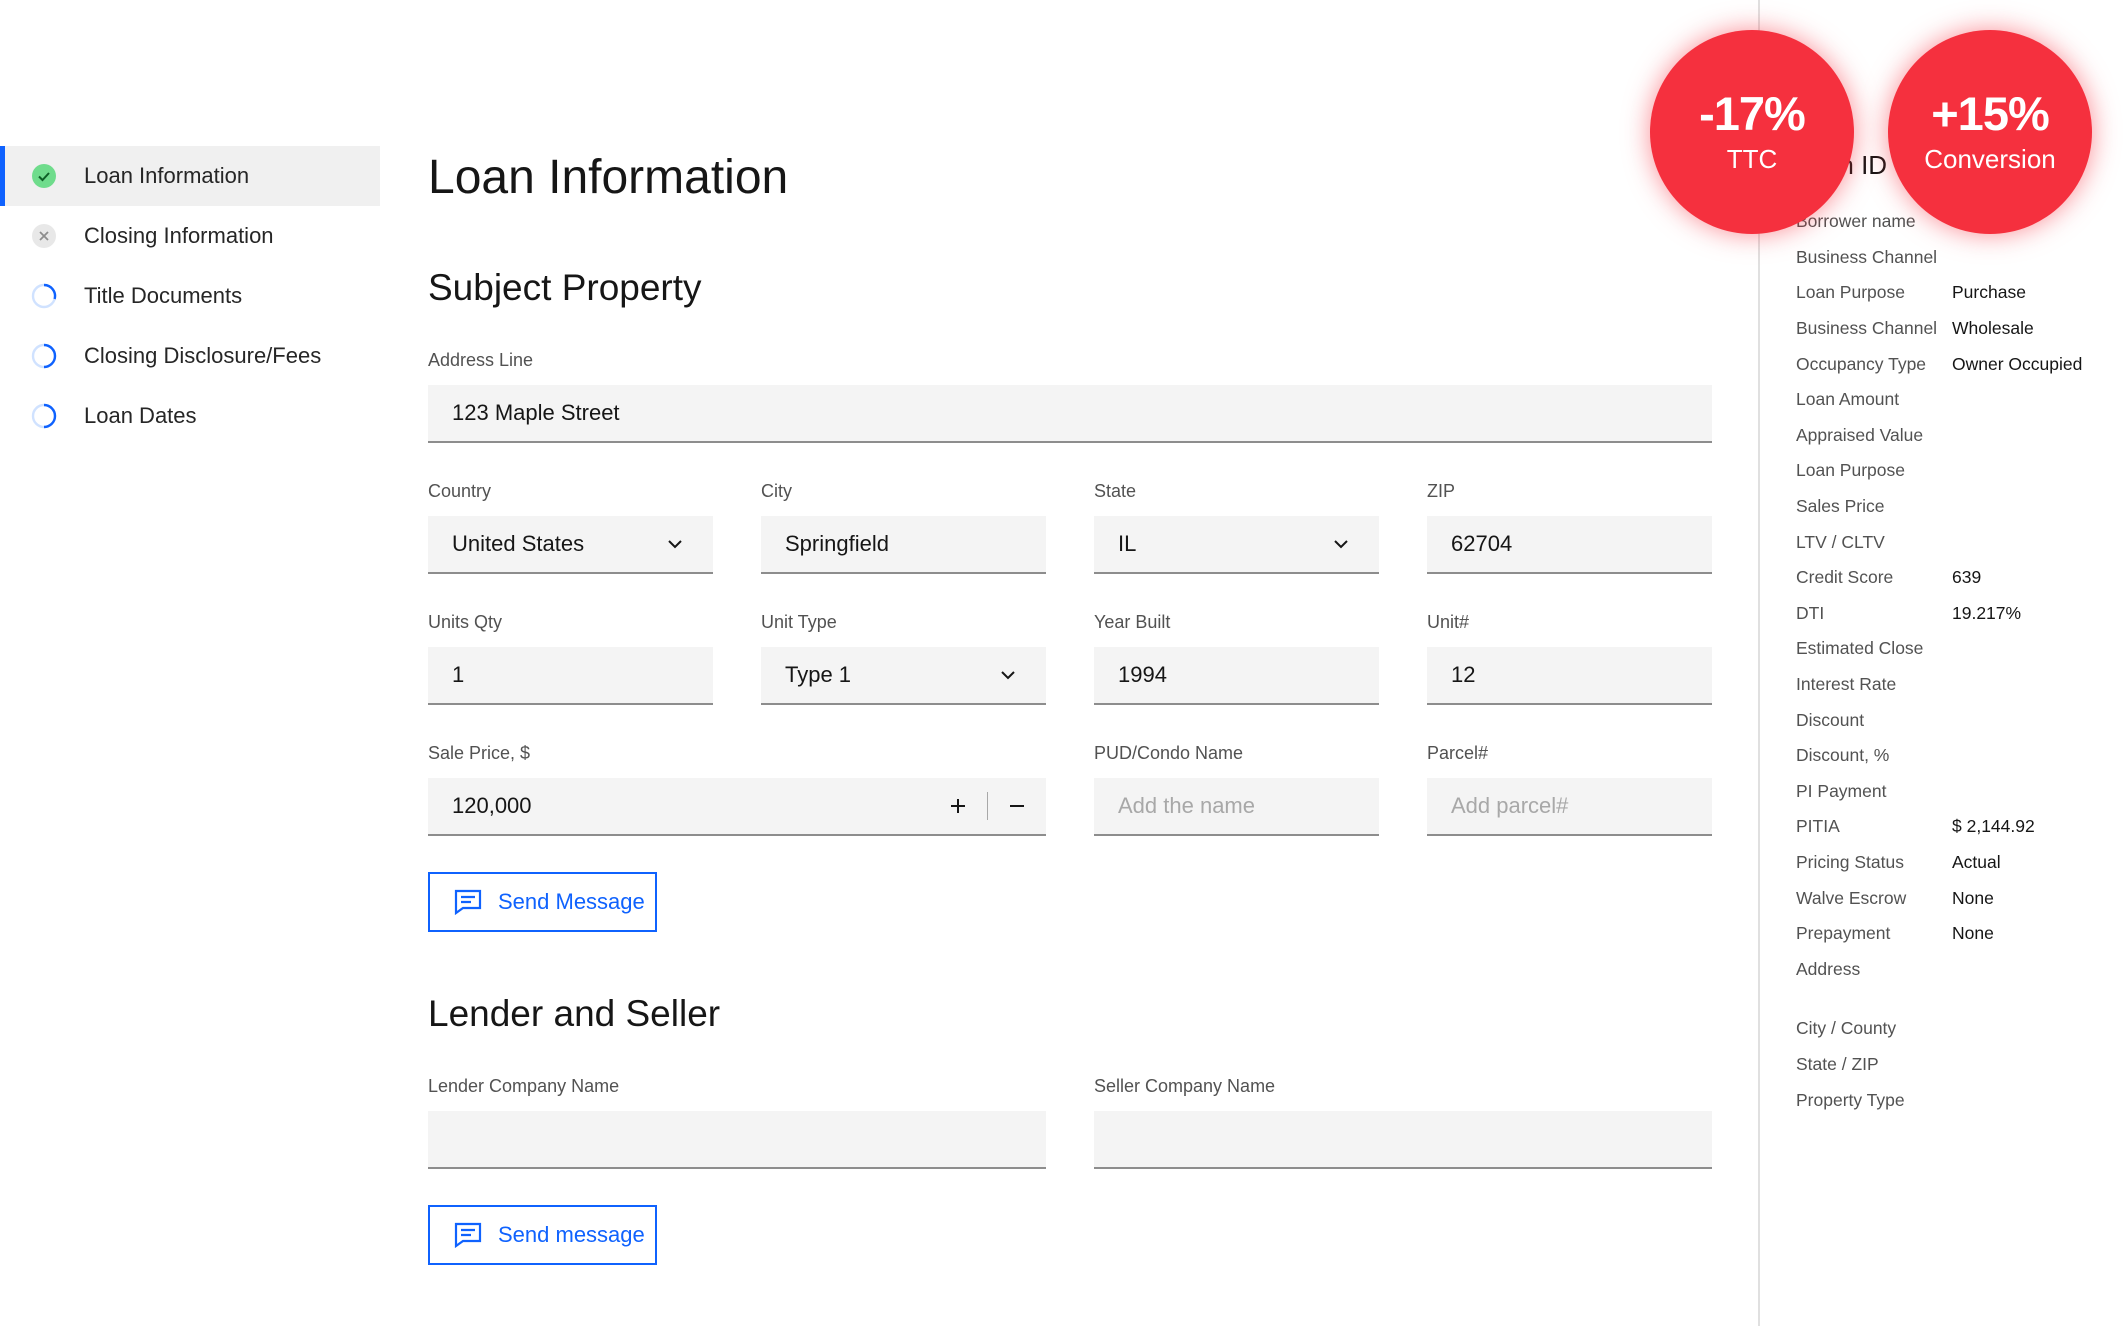  I want to click on parcel-input: Add parcel#, so click(1569, 807).